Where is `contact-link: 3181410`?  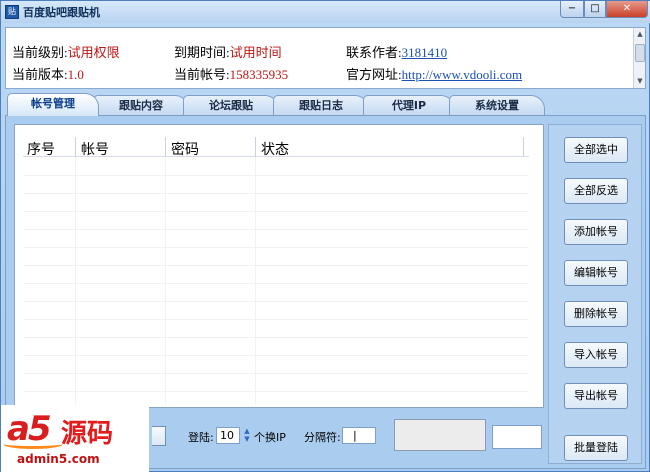
contact-link: 3181410 is located at coordinates (425, 52).